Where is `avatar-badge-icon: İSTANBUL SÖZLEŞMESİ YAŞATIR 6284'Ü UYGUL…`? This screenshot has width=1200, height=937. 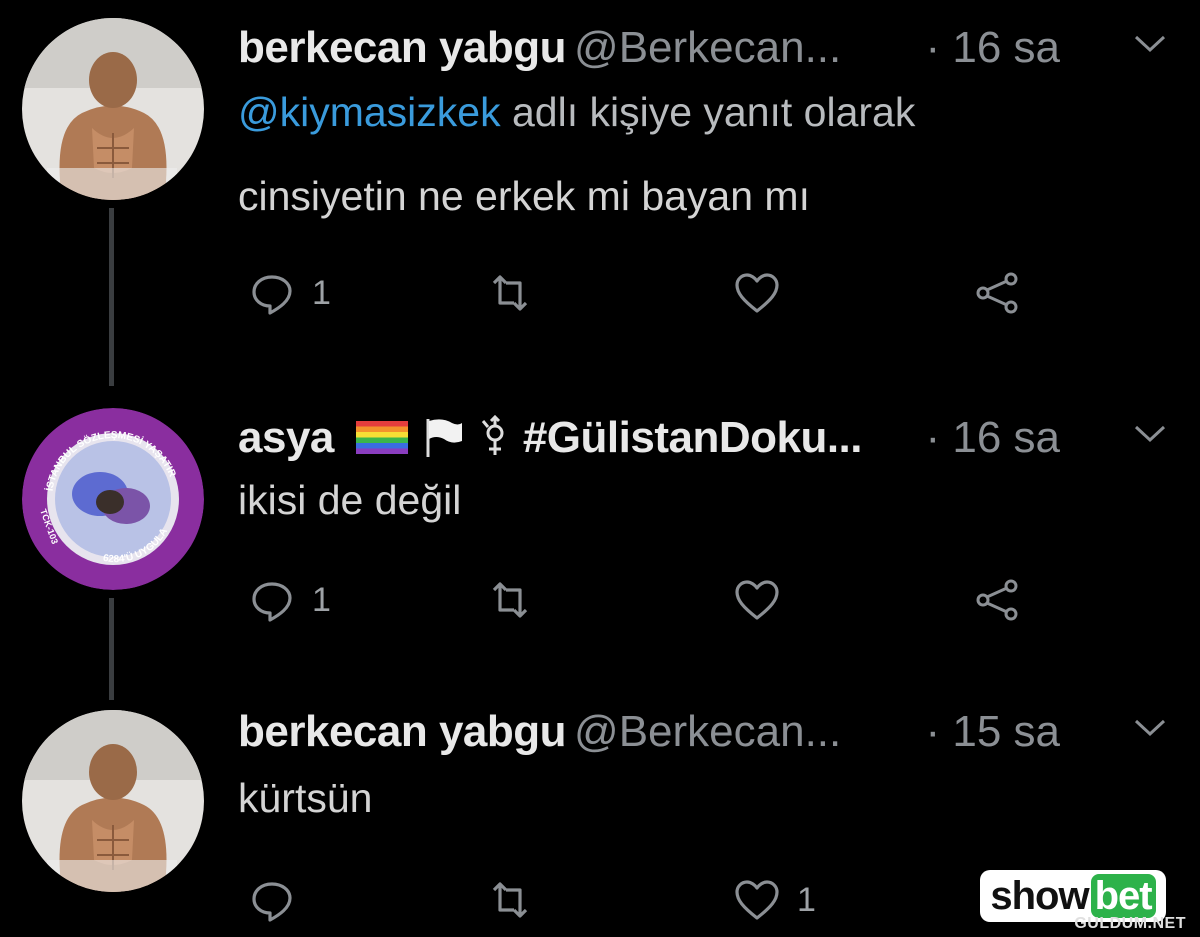
avatar-badge-icon: İSTANBUL SÖZLEŞMESİ YAŞATIR 6284'Ü UYGUL… is located at coordinates (113, 499).